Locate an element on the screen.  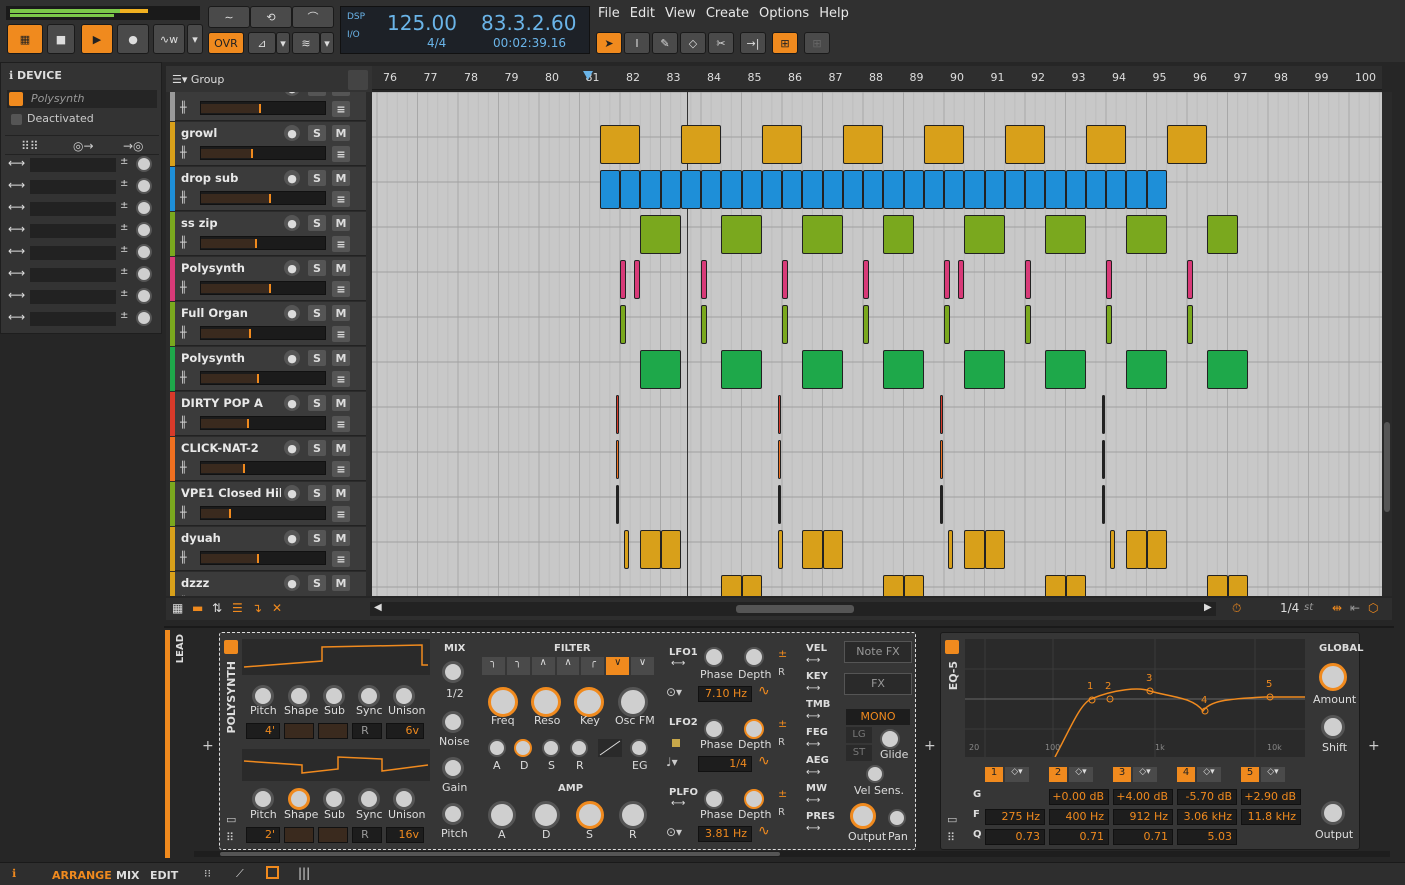
menu-edit: Edit is located at coordinates (642, 13).